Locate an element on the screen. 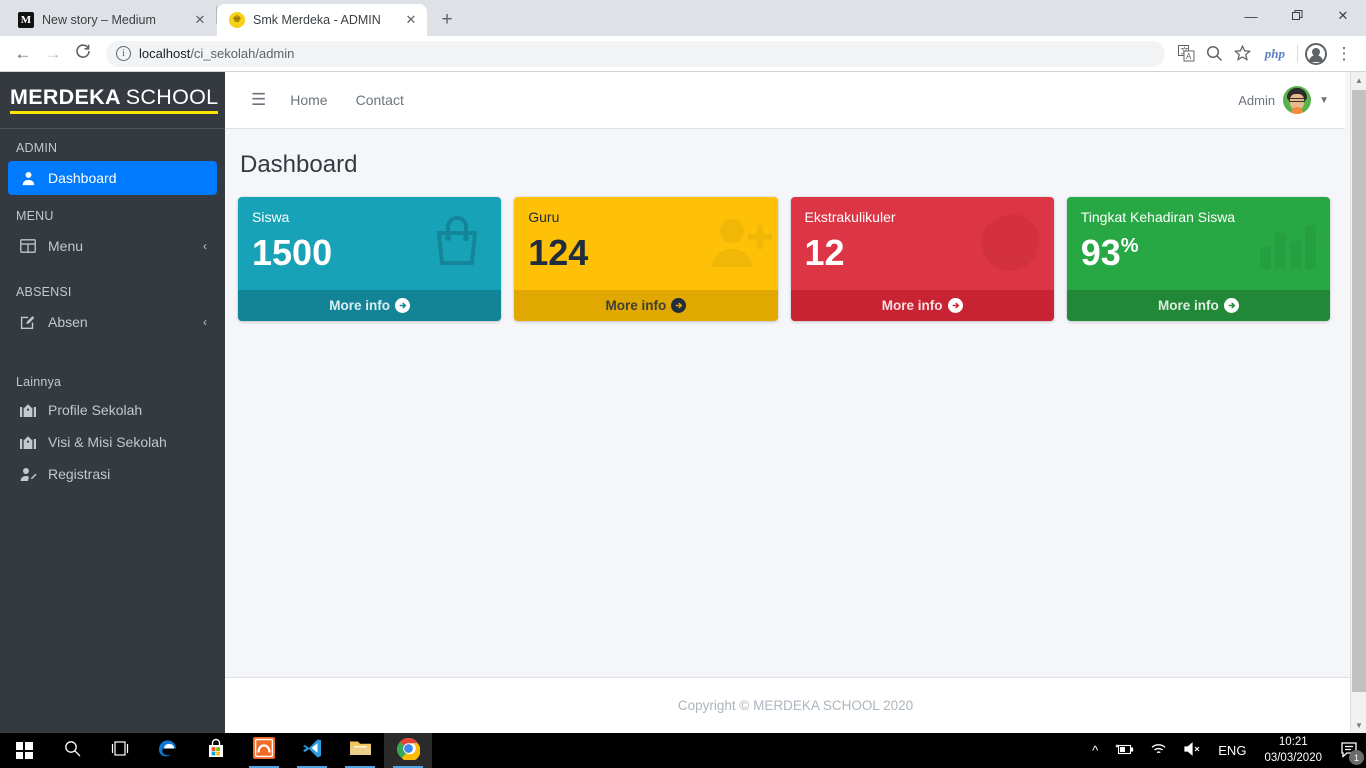  stat-card-tingkat-kehadiran-siswa: Tingkat Kehadiran Siswa 93% More info is located at coordinates (1198, 259).